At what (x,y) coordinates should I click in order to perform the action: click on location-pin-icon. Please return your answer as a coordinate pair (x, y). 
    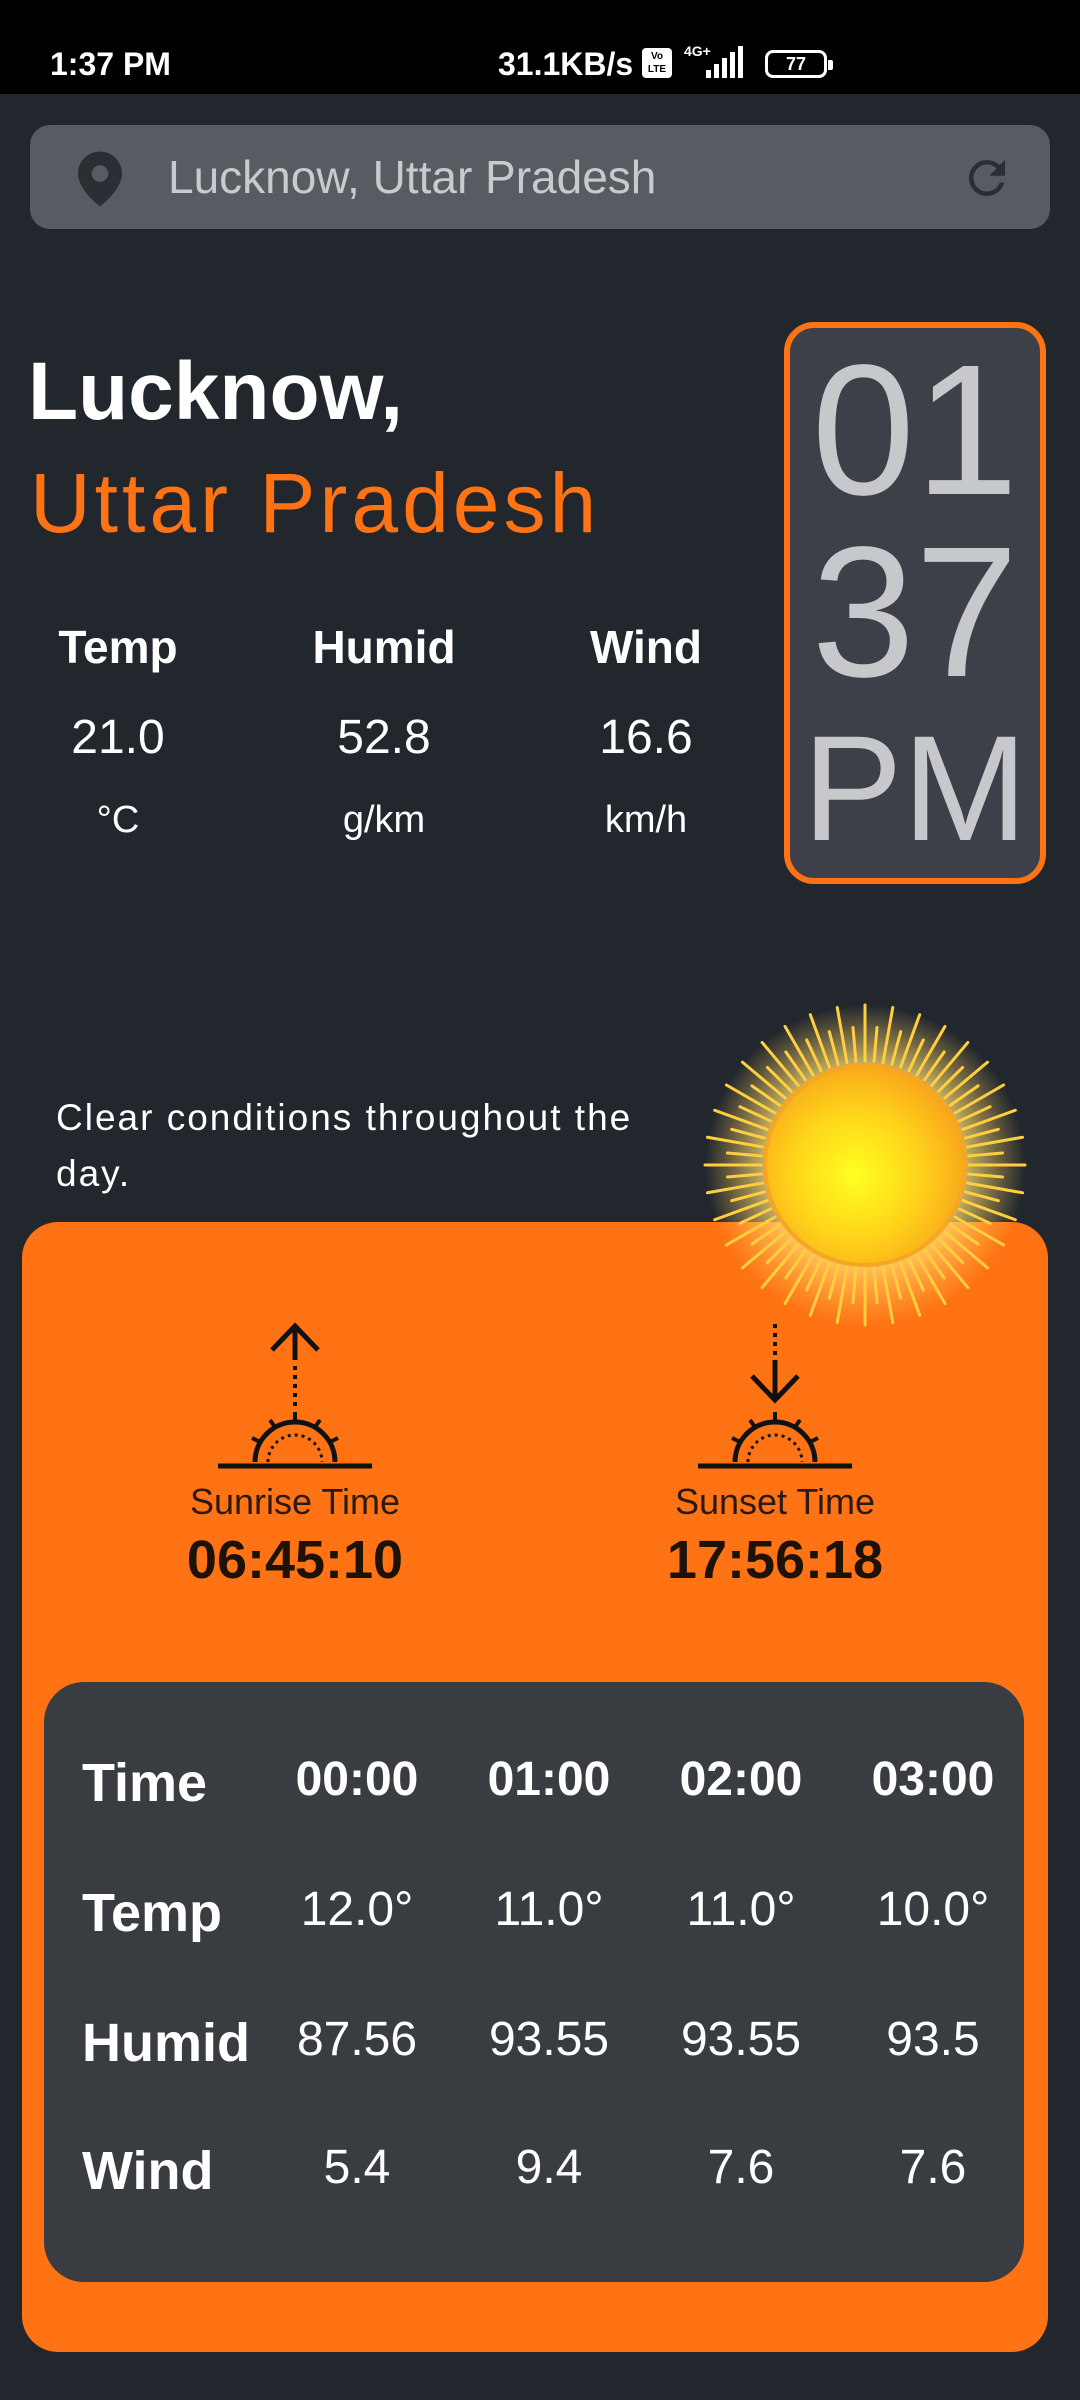
    Looking at the image, I should click on (100, 179).